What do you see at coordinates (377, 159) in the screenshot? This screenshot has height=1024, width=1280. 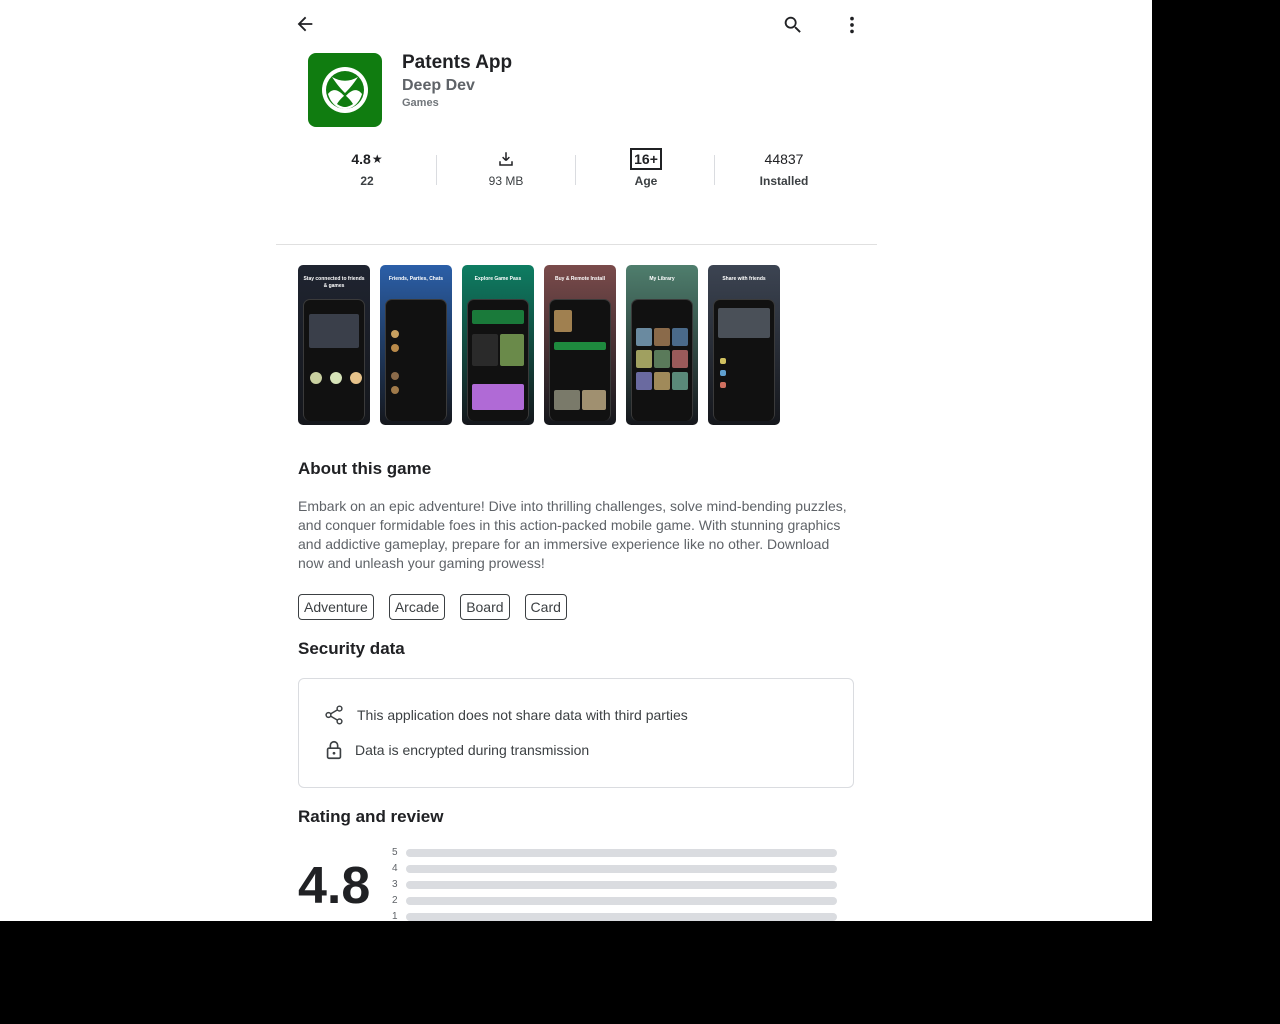 I see `star-icon: ★` at bounding box center [377, 159].